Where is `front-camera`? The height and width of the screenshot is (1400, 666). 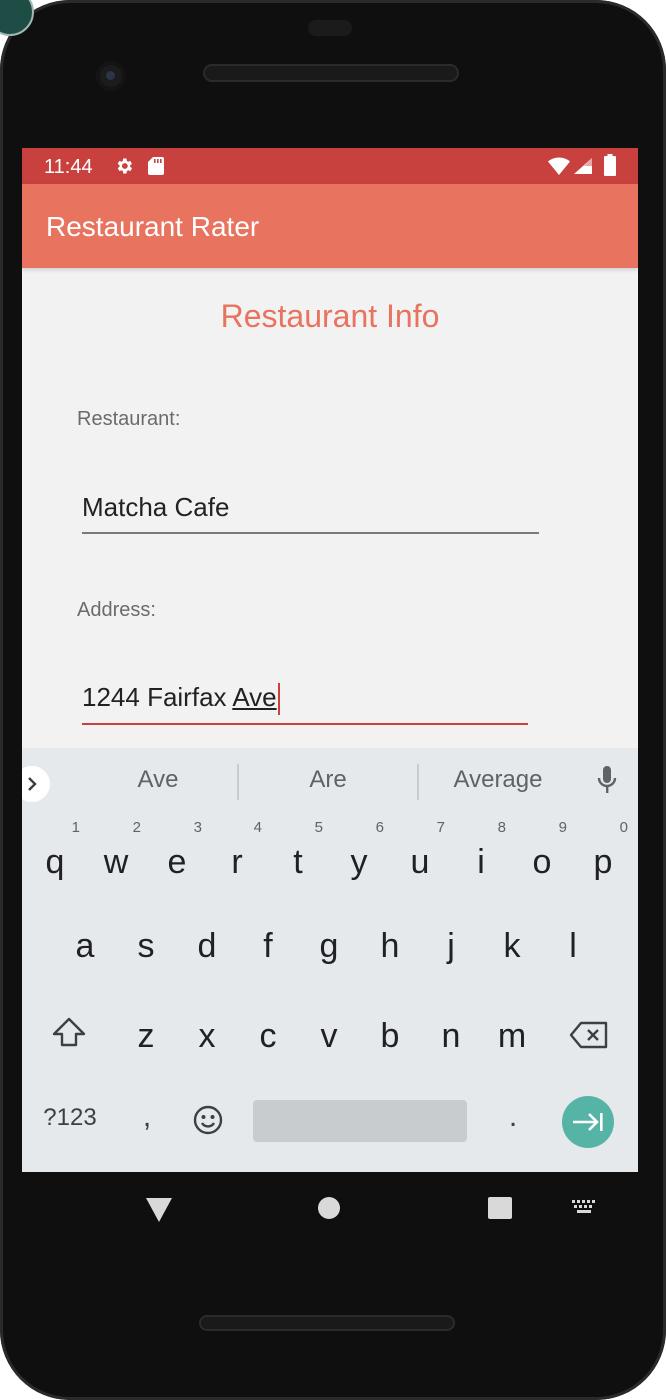
front-camera is located at coordinates (111, 76).